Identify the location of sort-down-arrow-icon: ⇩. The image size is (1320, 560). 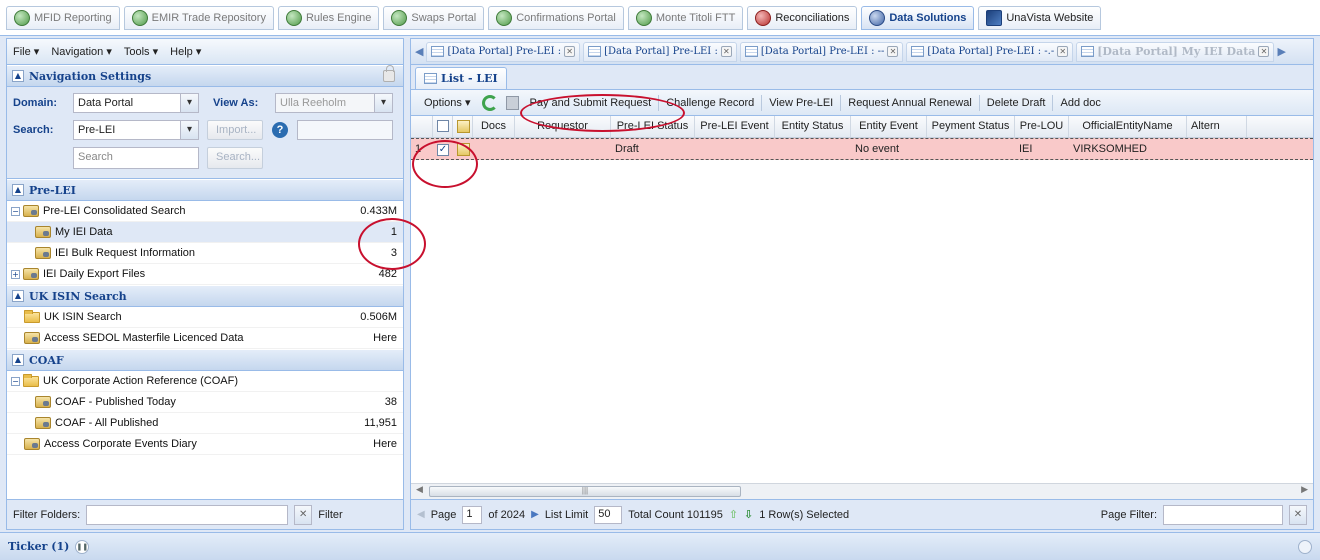
(748, 514).